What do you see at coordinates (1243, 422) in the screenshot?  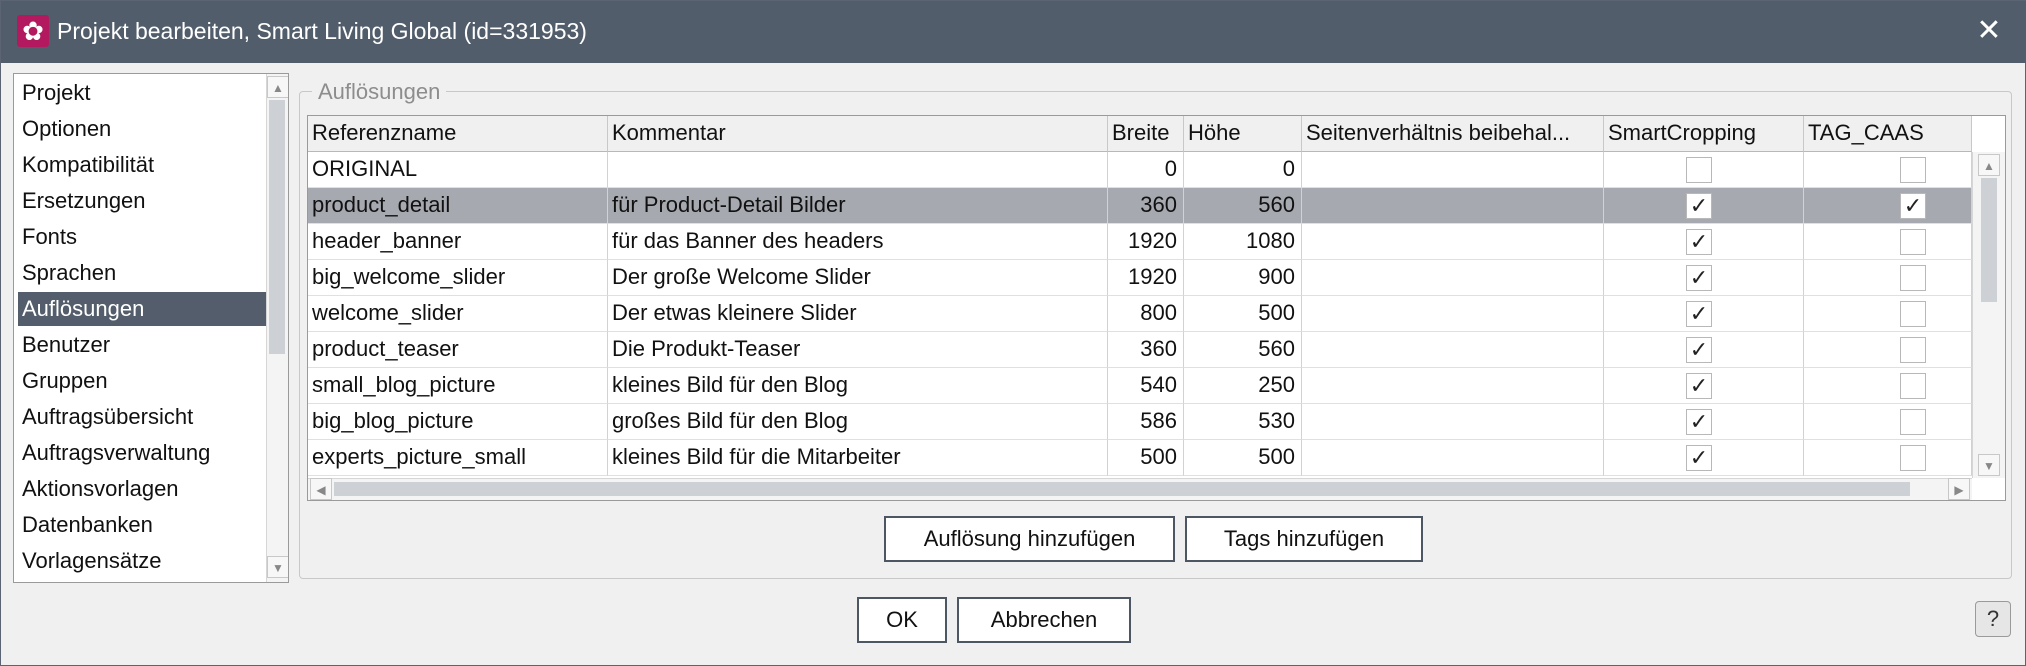 I see `table-cell-height: 530` at bounding box center [1243, 422].